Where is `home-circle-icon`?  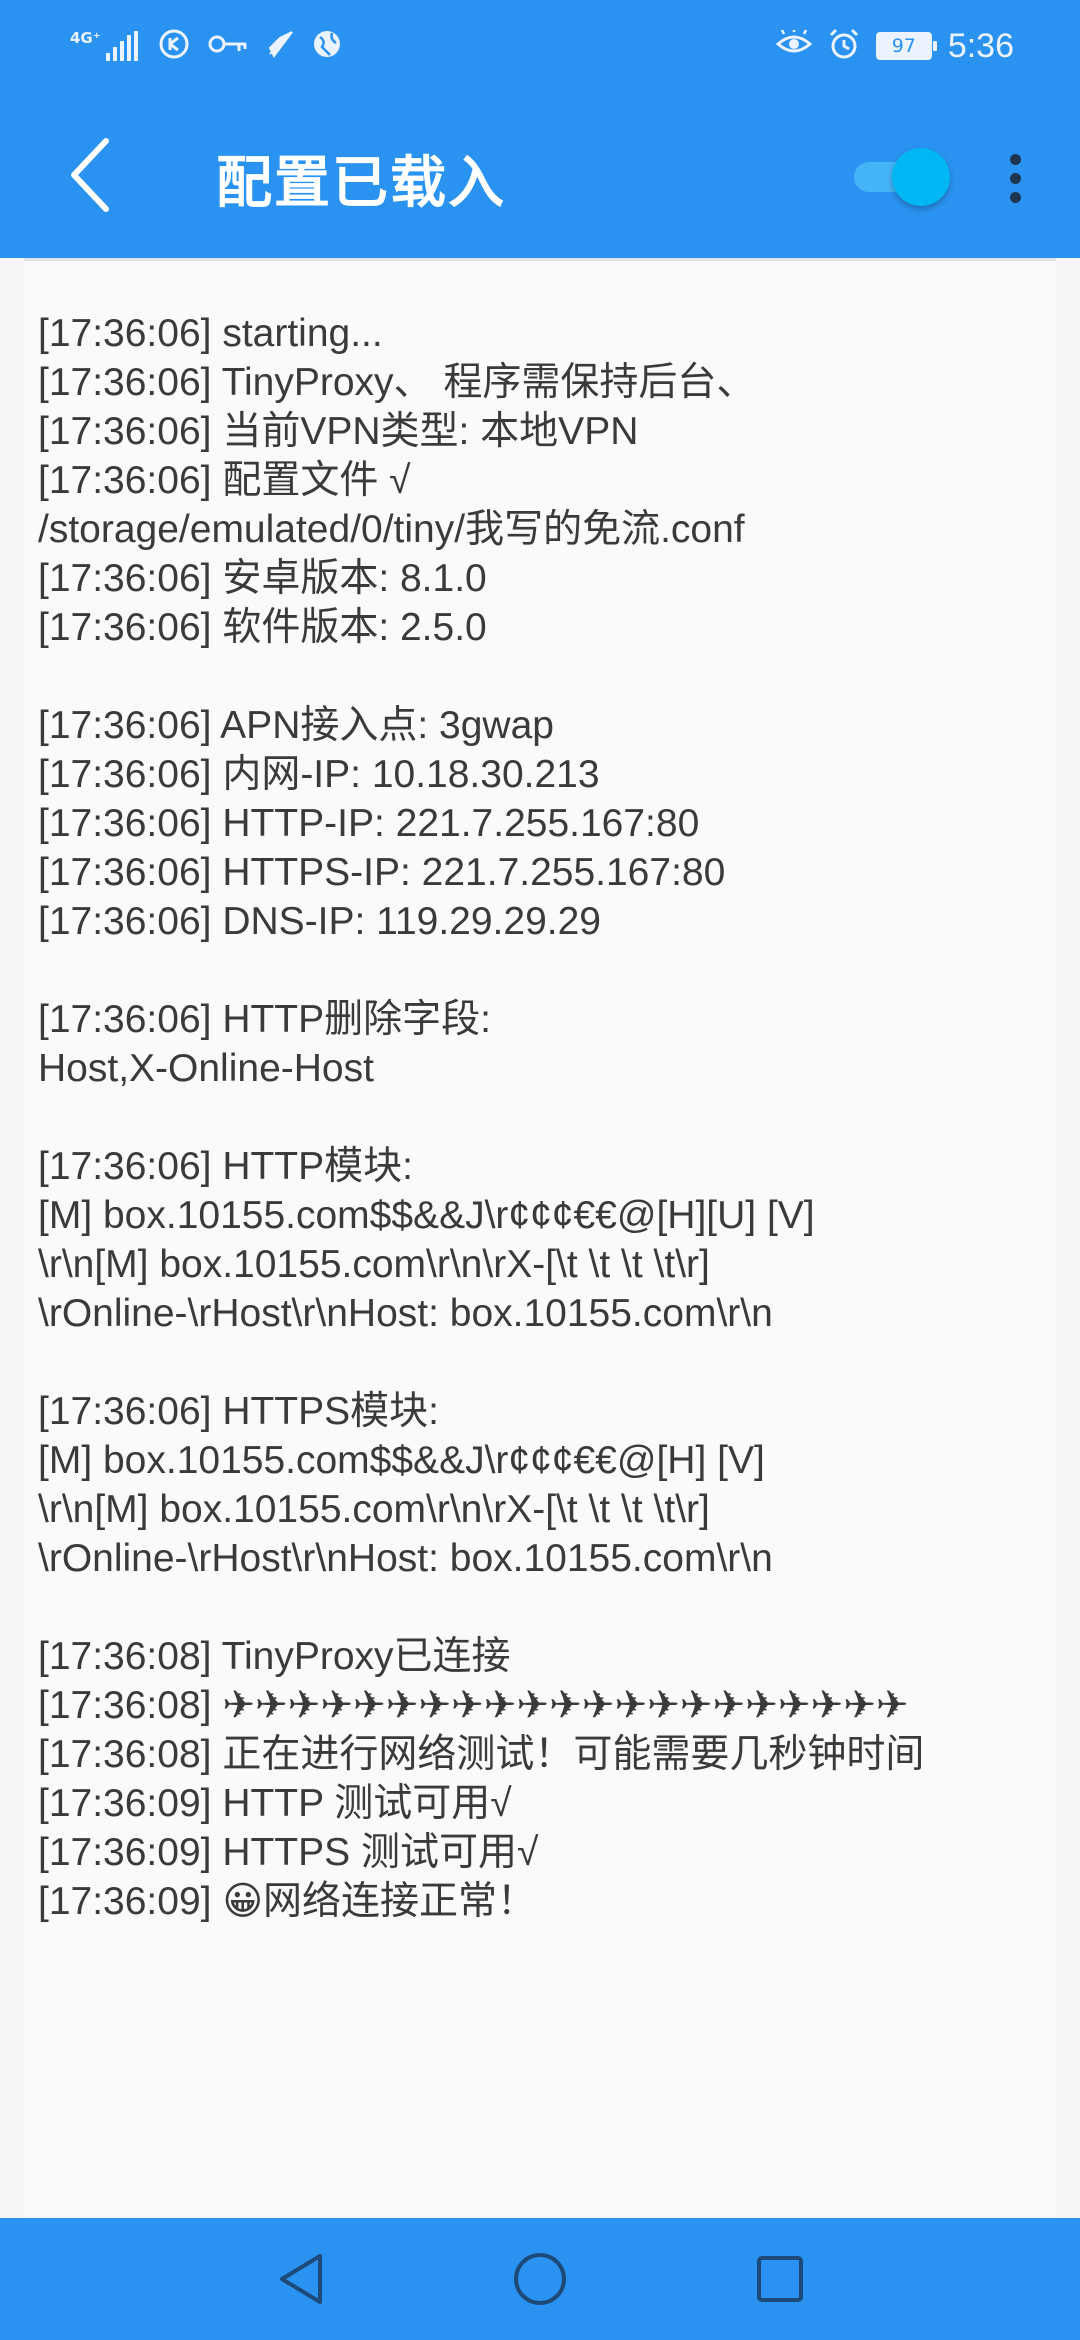
home-circle-icon is located at coordinates (540, 2279).